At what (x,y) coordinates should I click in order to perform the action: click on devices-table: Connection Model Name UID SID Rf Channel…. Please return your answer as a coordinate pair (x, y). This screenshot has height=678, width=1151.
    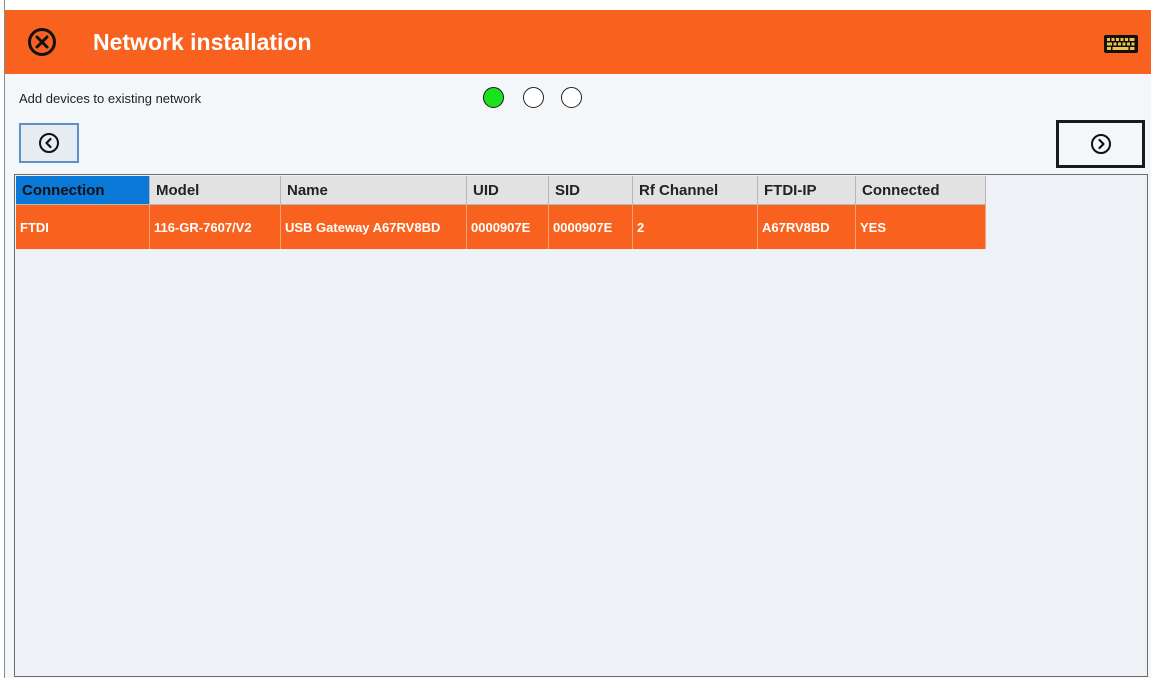
    Looking at the image, I should click on (501, 212).